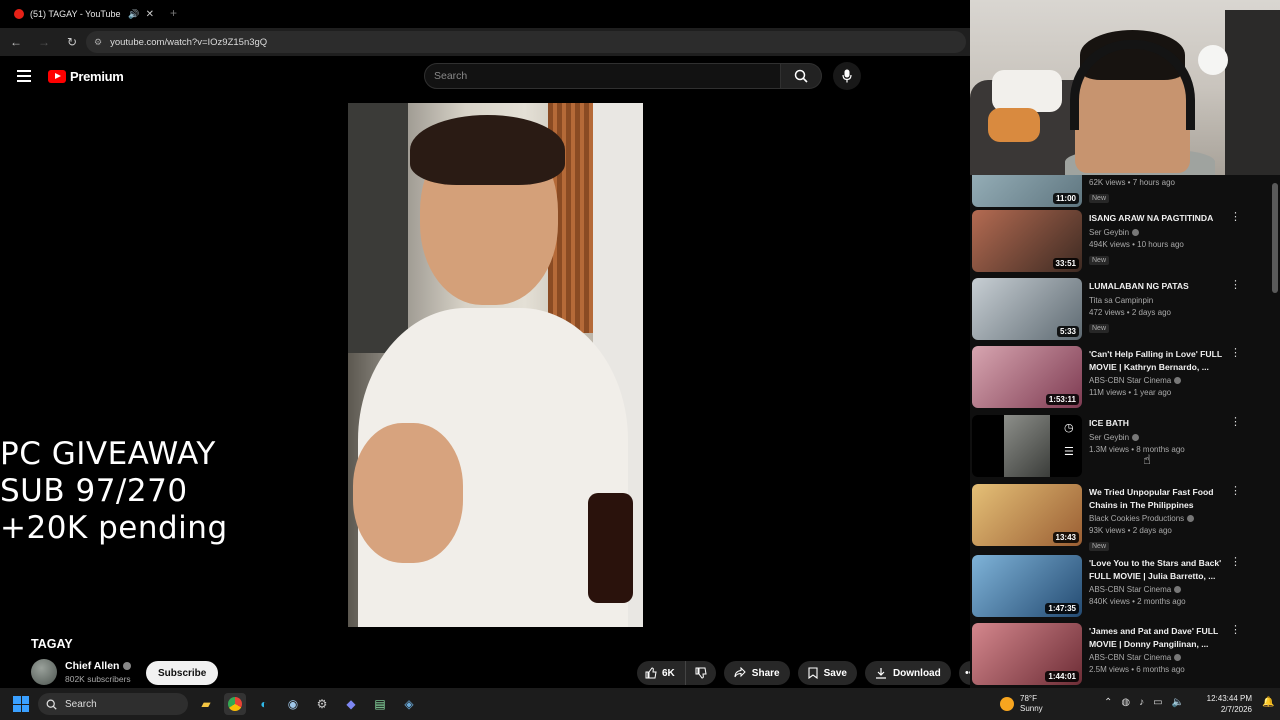  I want to click on browser-tab: (51) TAGAY - YouTube 🔊 ✕, so click(84, 14).